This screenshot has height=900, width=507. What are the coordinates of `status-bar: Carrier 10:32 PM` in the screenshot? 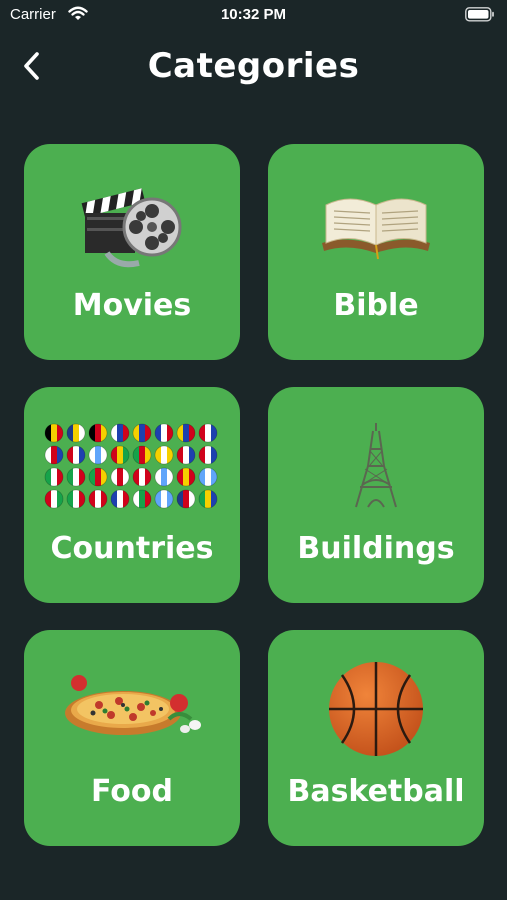 It's located at (253, 16).